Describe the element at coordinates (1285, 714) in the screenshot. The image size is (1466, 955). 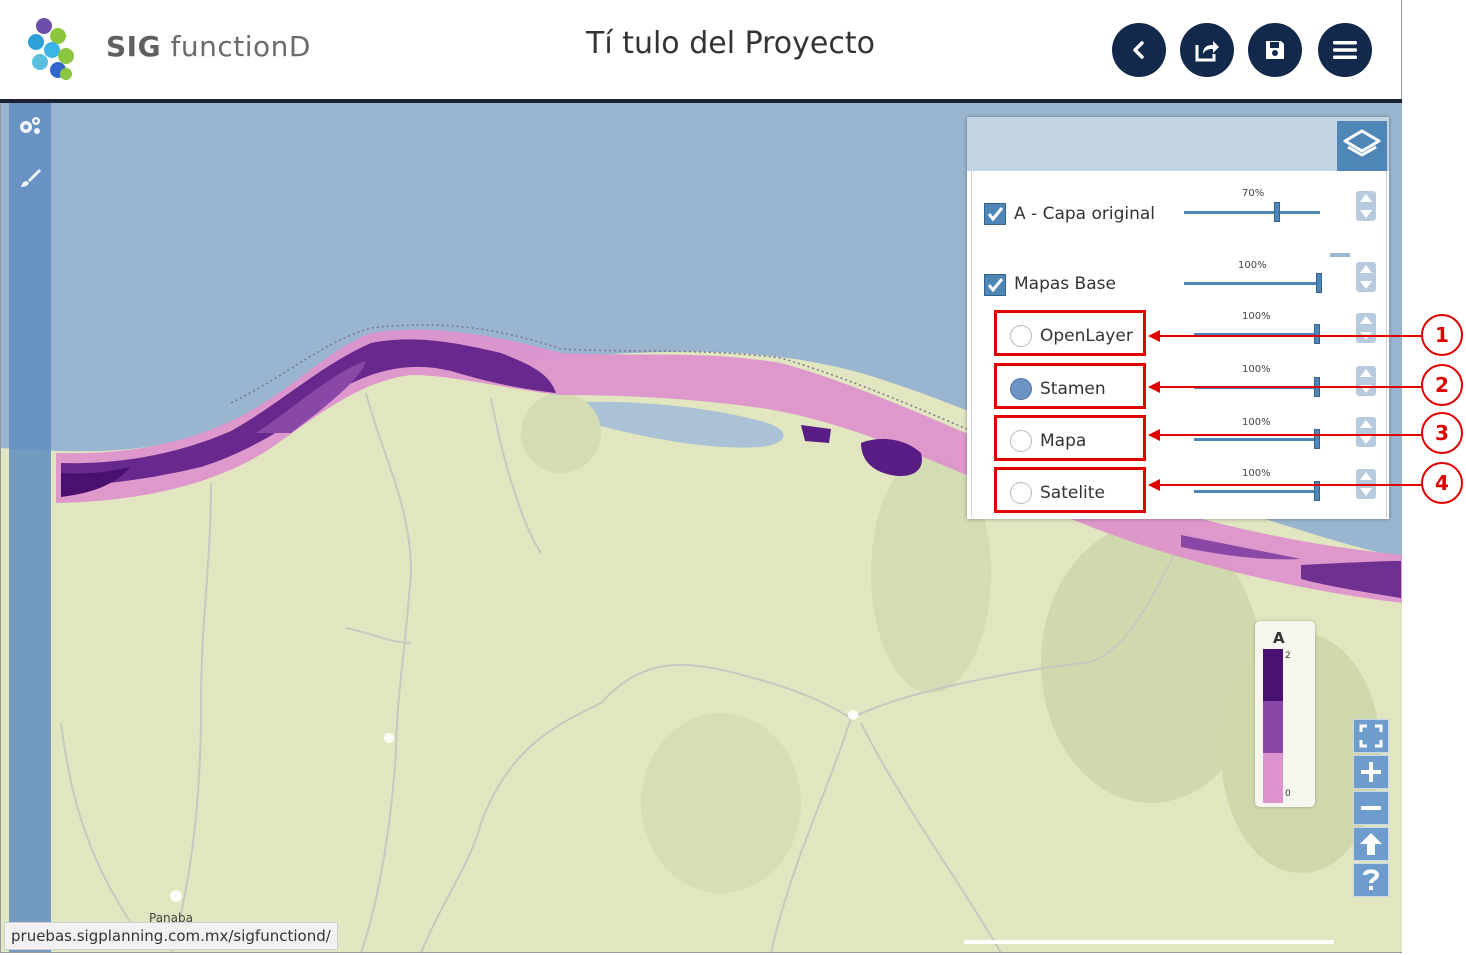
I see `map-legend: A 2 0` at that location.